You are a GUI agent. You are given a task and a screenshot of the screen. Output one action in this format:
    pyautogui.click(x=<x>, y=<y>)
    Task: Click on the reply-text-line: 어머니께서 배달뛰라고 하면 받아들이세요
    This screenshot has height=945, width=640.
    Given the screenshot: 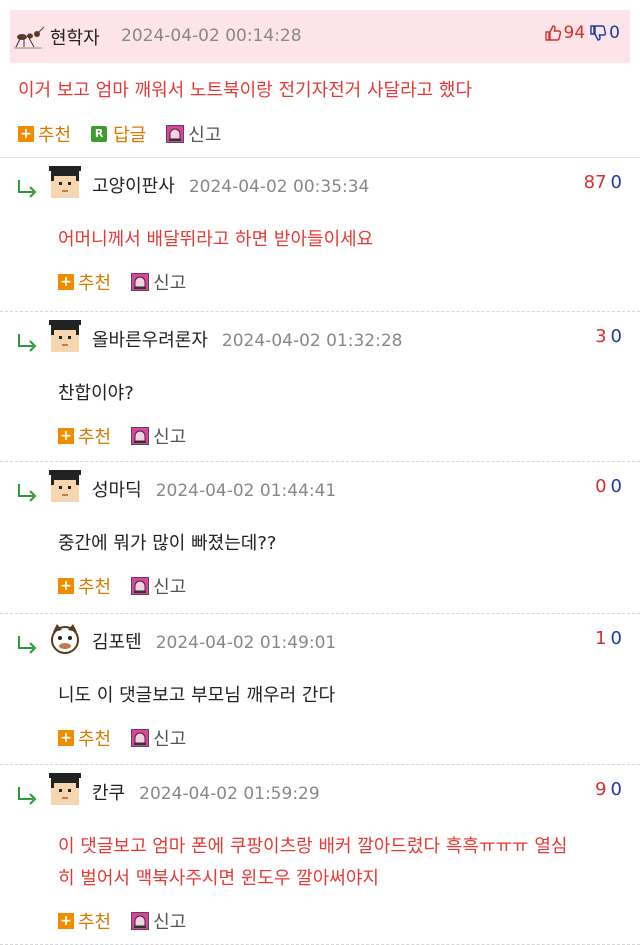 What is the action you would take?
    pyautogui.click(x=216, y=239)
    